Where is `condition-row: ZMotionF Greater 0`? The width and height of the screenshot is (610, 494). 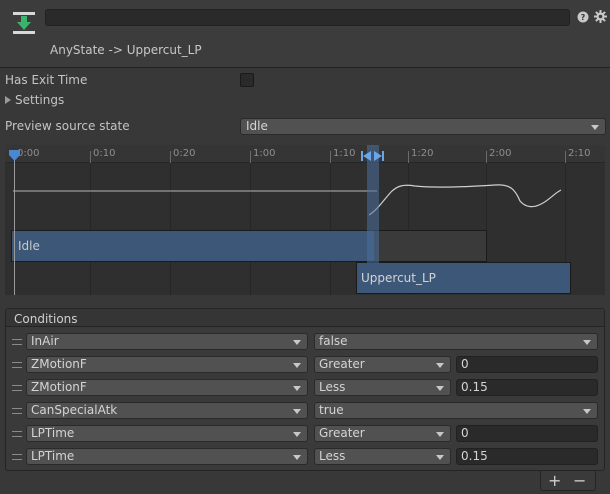
condition-row: ZMotionF Greater 0 is located at coordinates (305, 366).